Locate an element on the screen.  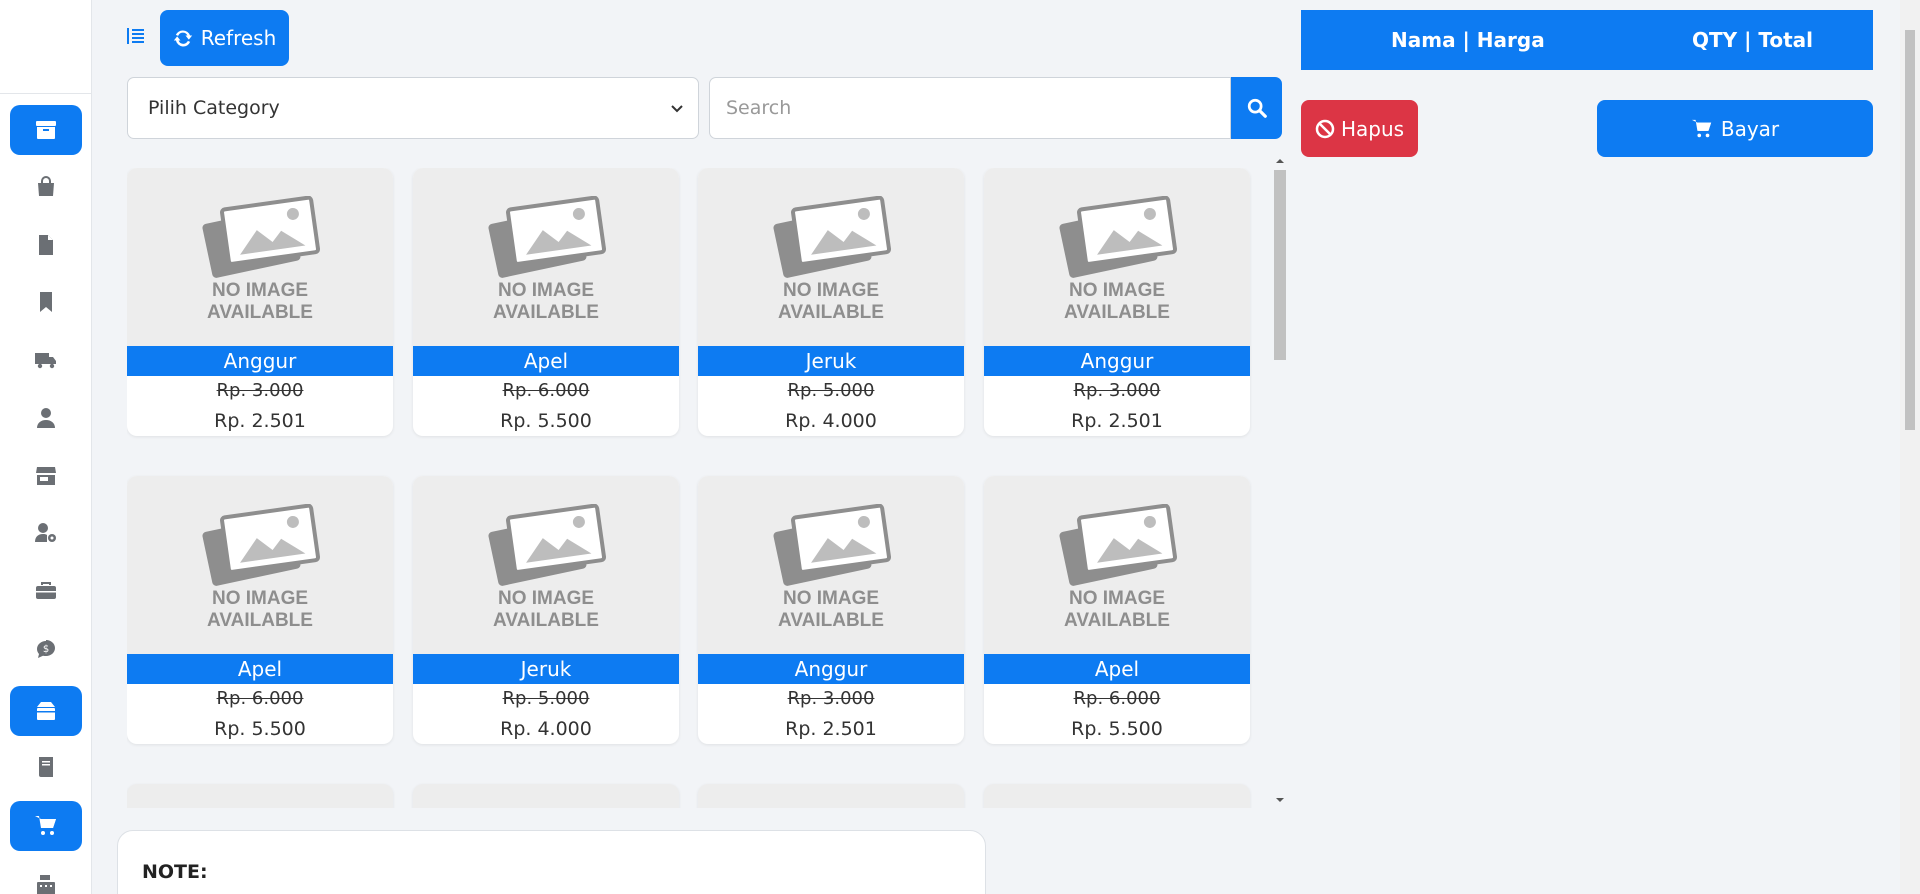
product-grid-scroll-thumb is located at coordinates (1280, 265).